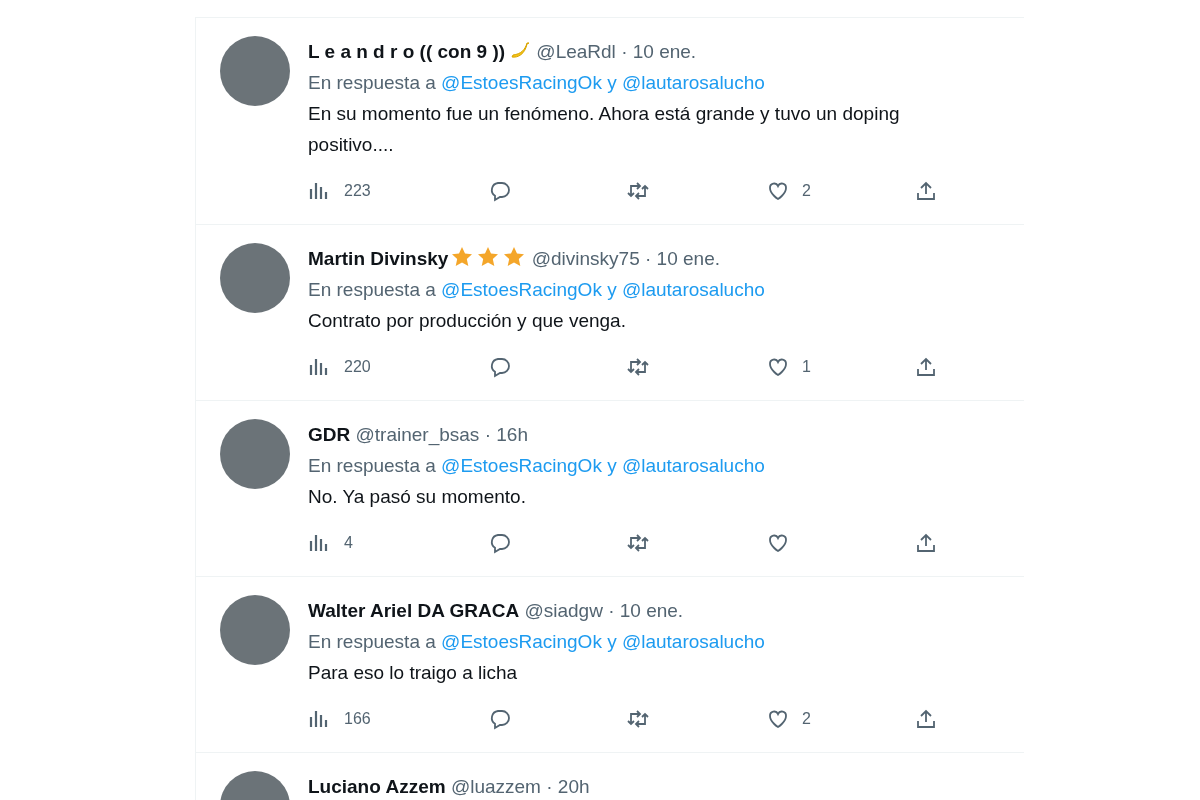 This screenshot has width=1200, height=800. I want to click on views-button: 220, so click(398, 367).